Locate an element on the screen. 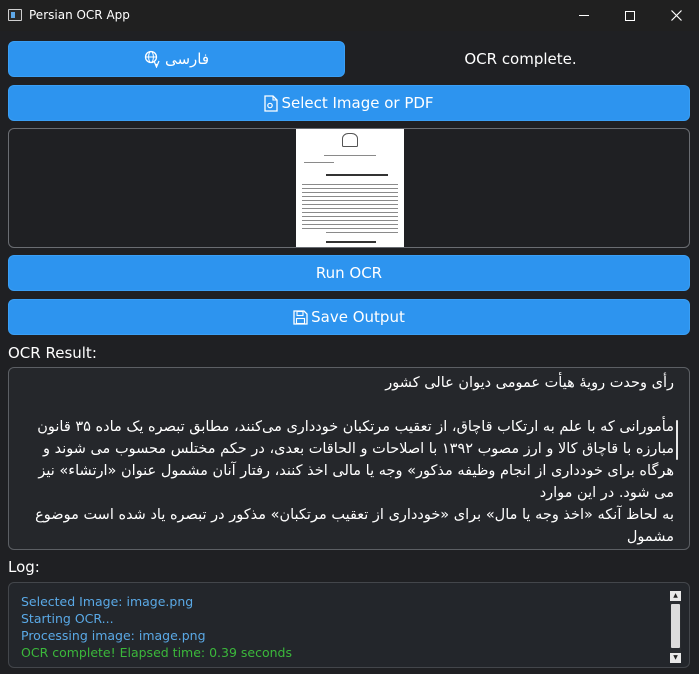  select-image-label: Select Image or PDF is located at coordinates (357, 103).